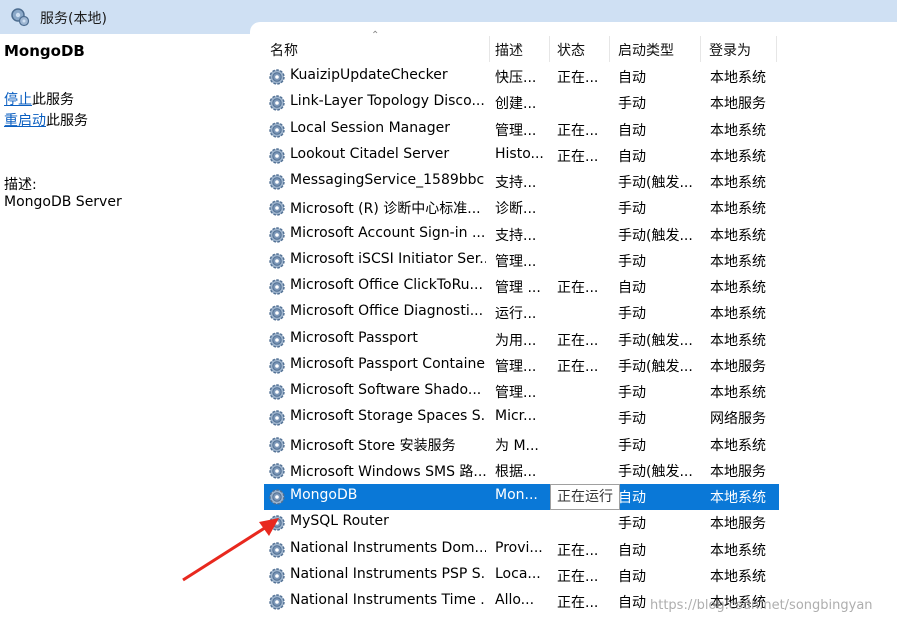  What do you see at coordinates (230, 550) in the screenshot?
I see `red-annotation-arrow-icon` at bounding box center [230, 550].